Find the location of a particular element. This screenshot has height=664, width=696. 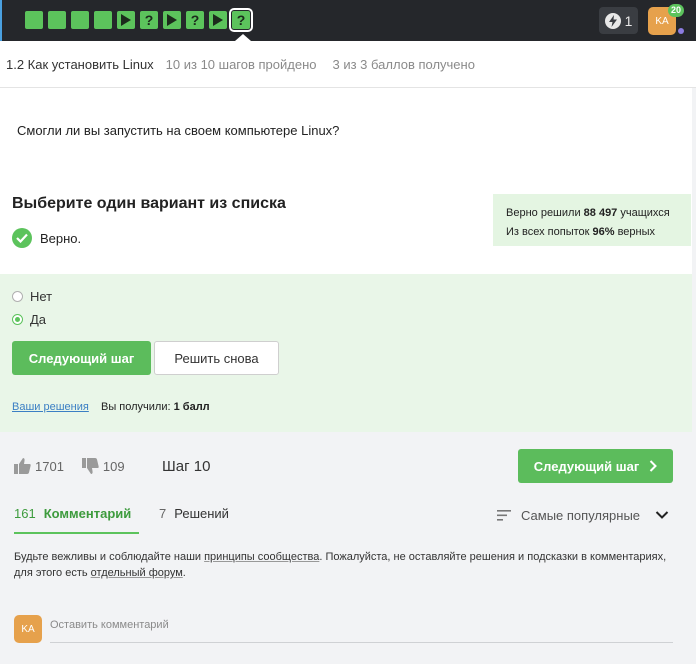

tab-label: Комментарий is located at coordinates (87, 513).